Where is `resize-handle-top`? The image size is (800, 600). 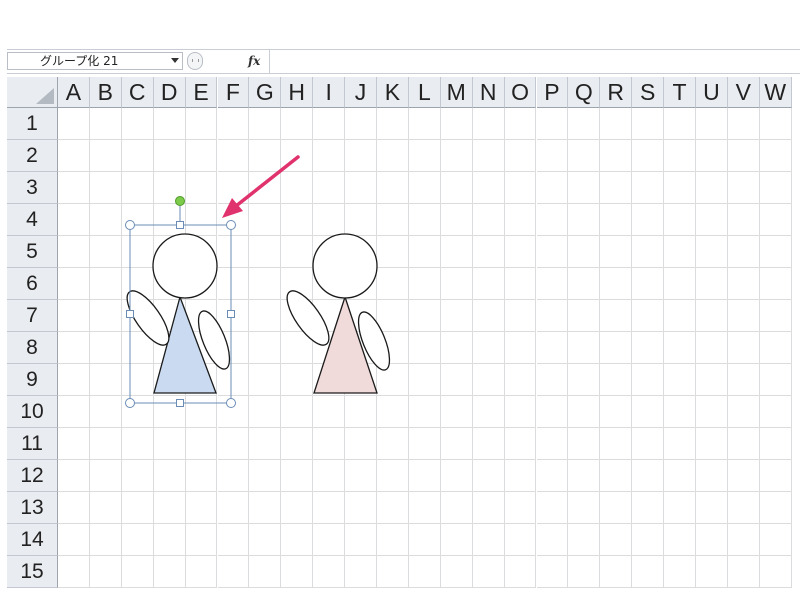 resize-handle-top is located at coordinates (180, 225).